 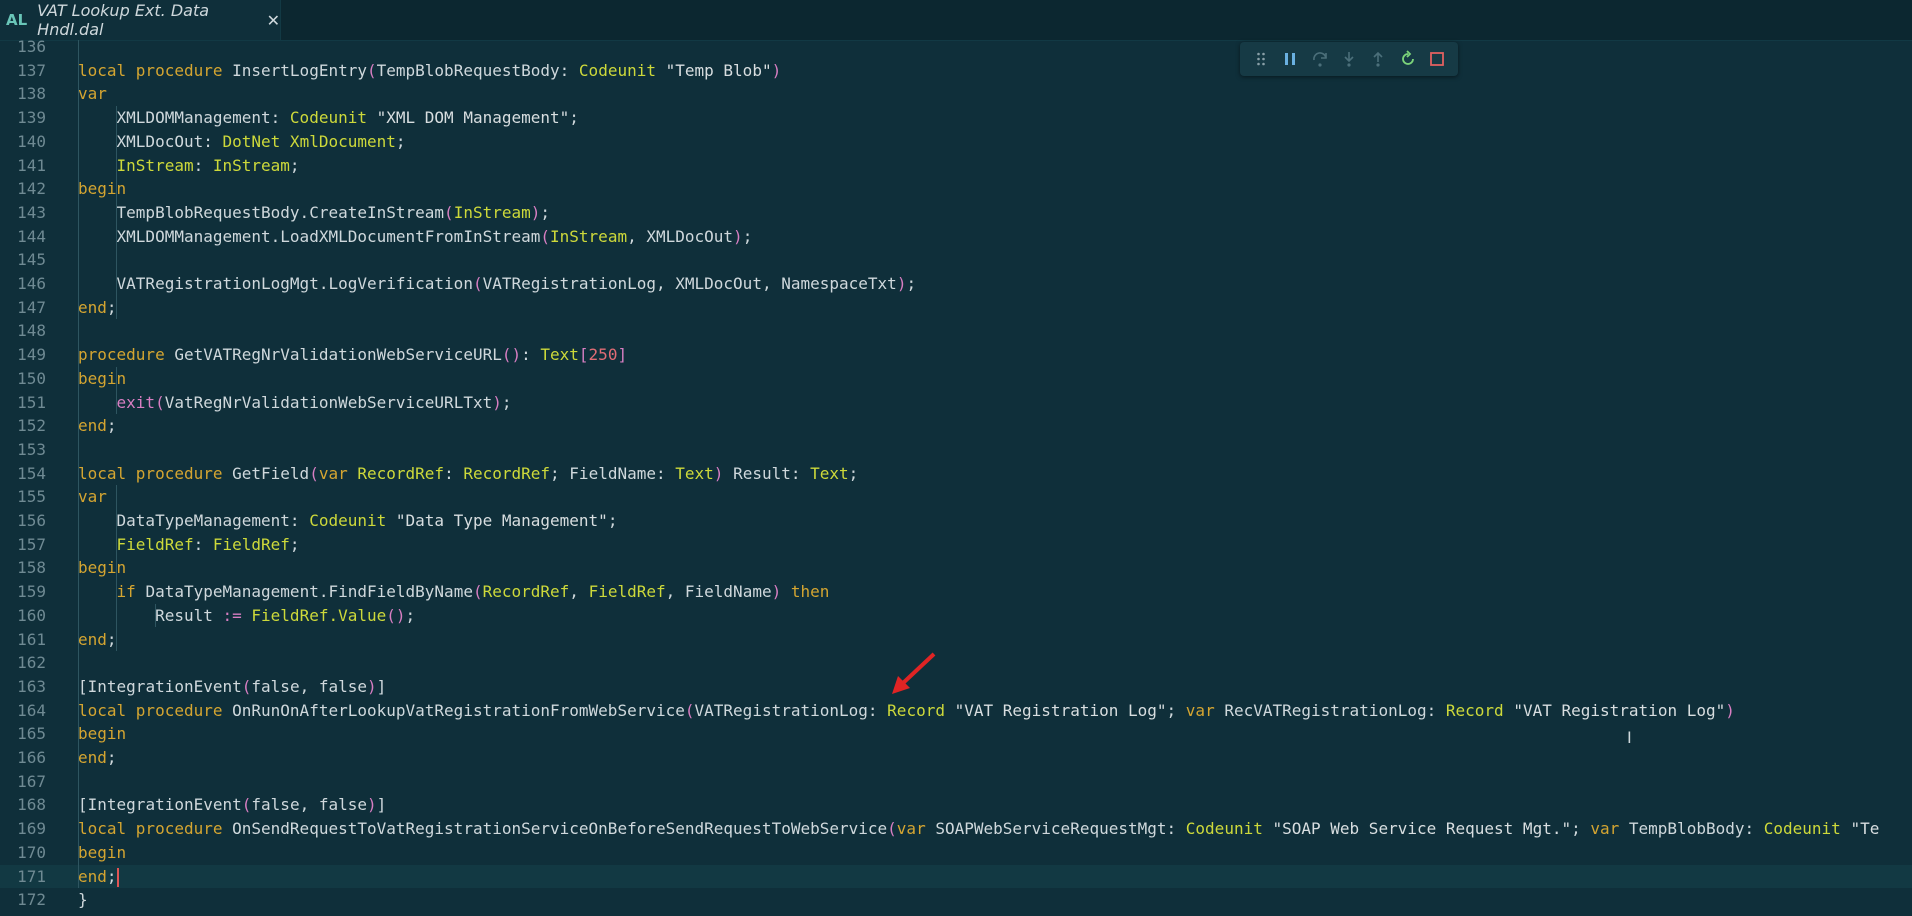 What do you see at coordinates (31, 189) in the screenshot?
I see `line-number: 142` at bounding box center [31, 189].